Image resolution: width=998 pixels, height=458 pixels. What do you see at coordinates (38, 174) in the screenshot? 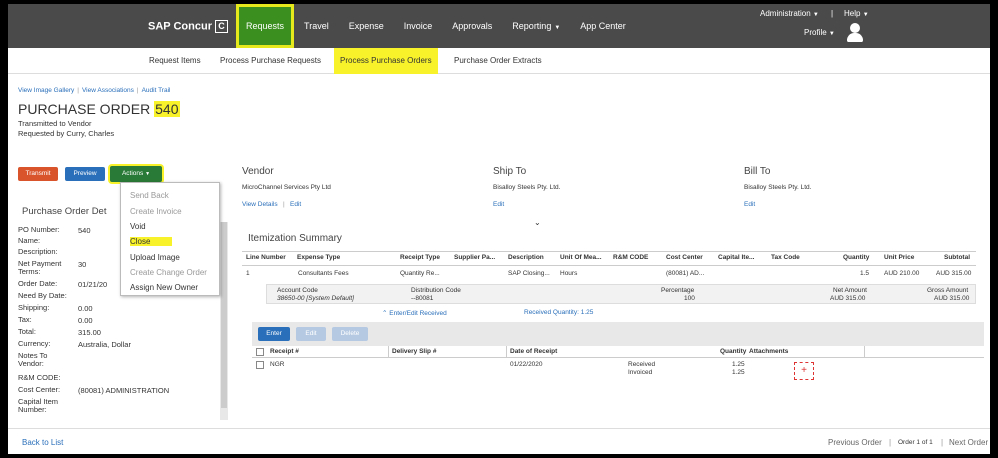
I see `transmit-button: Transmit` at bounding box center [38, 174].